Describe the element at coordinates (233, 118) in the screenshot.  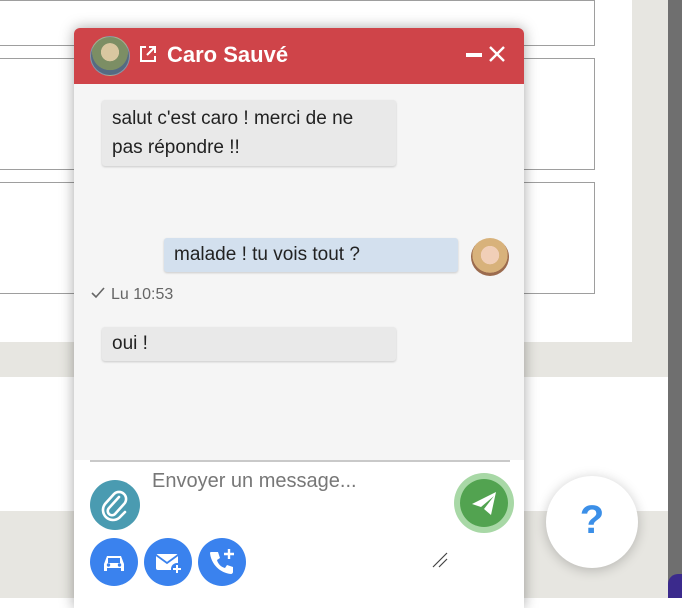
I see `message-text: salut c'est caro ! merci de ne` at that location.